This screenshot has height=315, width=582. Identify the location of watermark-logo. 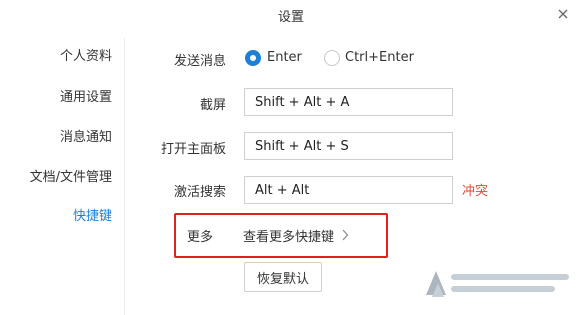
(497, 284).